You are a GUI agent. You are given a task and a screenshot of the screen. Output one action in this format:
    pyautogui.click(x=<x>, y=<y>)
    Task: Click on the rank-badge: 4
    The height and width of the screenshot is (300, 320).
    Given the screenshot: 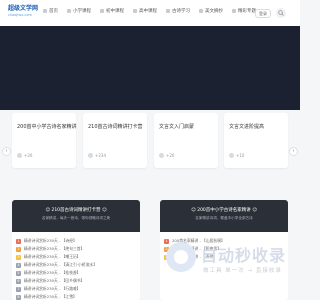 What is the action you would take?
    pyautogui.click(x=18, y=265)
    